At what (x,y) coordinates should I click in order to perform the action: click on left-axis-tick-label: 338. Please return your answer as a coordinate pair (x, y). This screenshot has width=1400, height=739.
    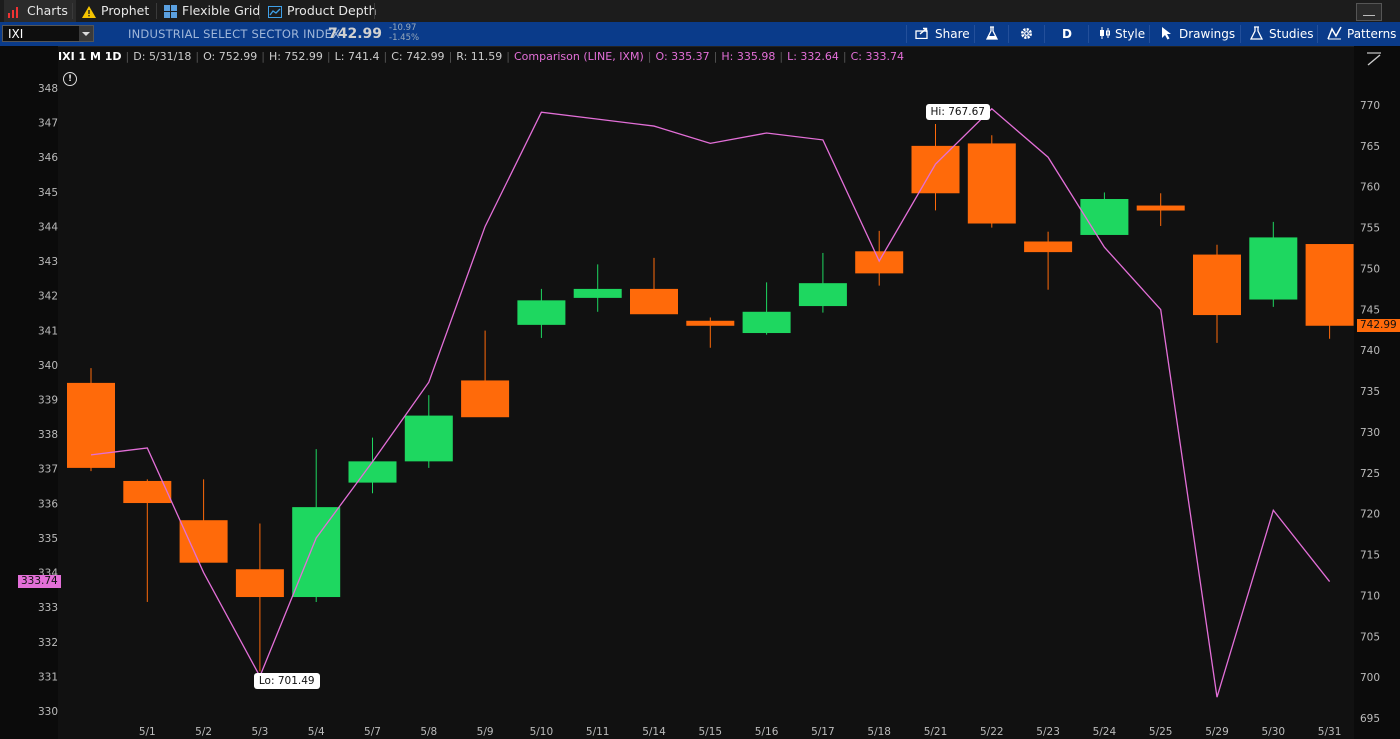
    Looking at the image, I should click on (48, 435).